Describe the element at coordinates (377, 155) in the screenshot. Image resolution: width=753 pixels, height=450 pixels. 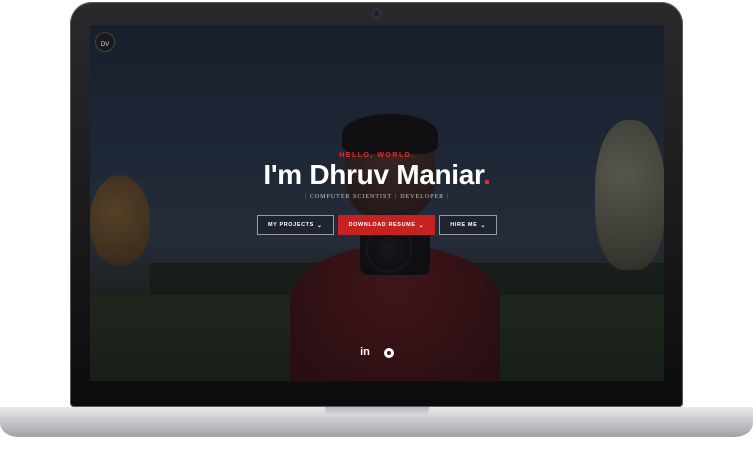
I see `greeting-text: HELLO, WORLD.` at that location.